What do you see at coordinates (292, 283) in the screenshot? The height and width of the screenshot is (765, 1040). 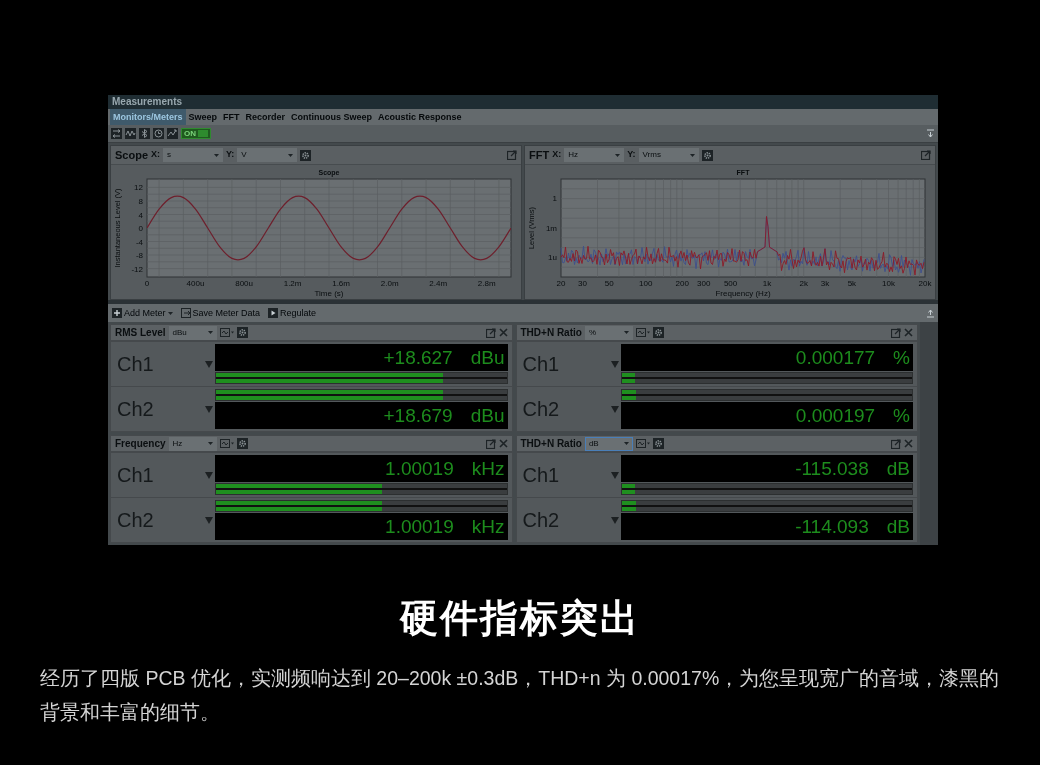 I see `axis-tick-label: 1.2m` at bounding box center [292, 283].